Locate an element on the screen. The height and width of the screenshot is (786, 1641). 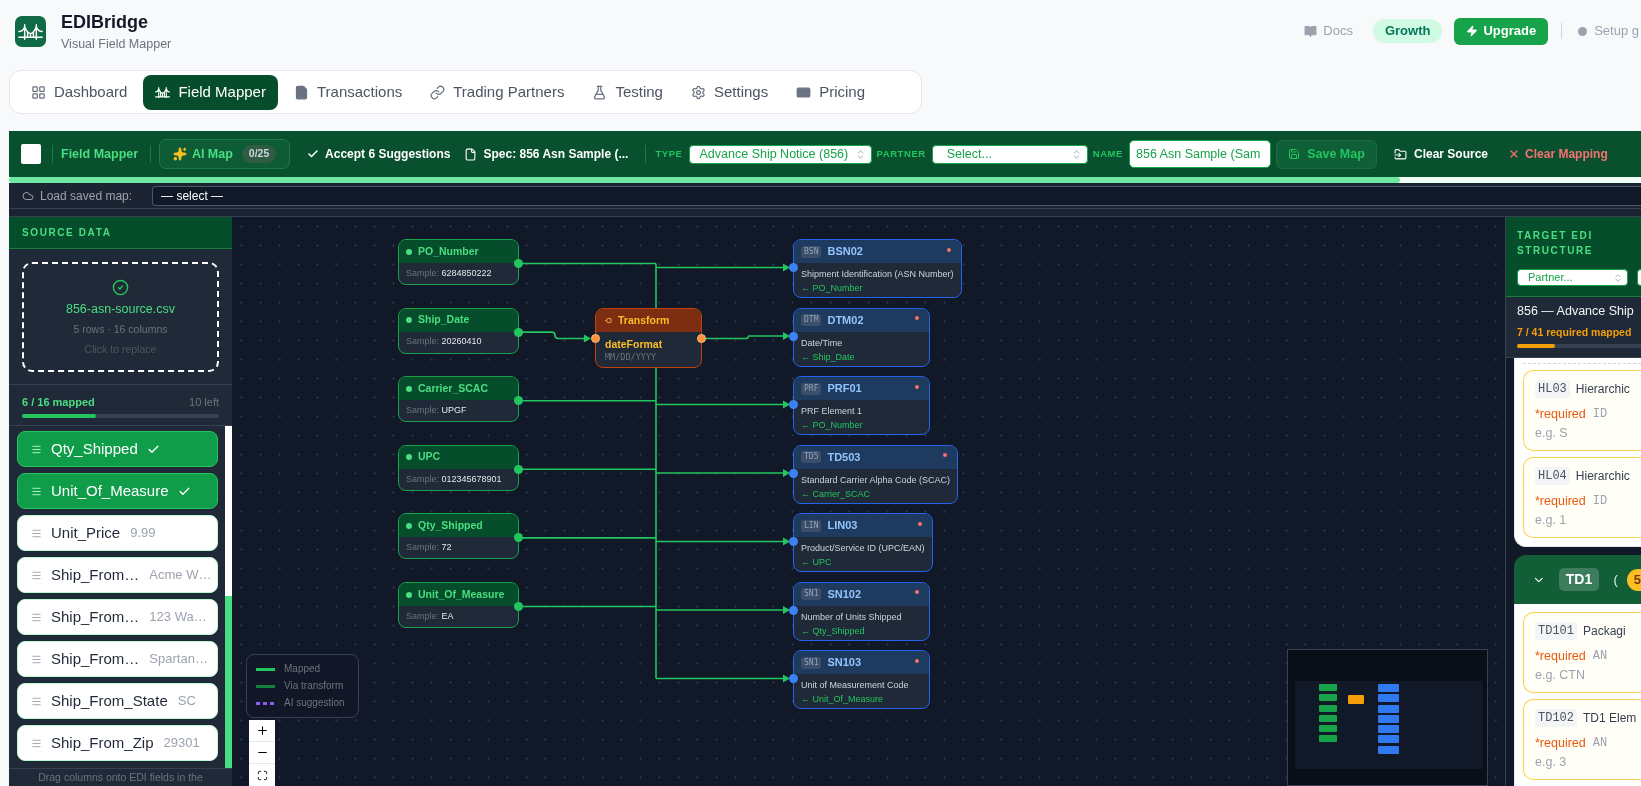
element-code: SN102 is located at coordinates (844, 594).